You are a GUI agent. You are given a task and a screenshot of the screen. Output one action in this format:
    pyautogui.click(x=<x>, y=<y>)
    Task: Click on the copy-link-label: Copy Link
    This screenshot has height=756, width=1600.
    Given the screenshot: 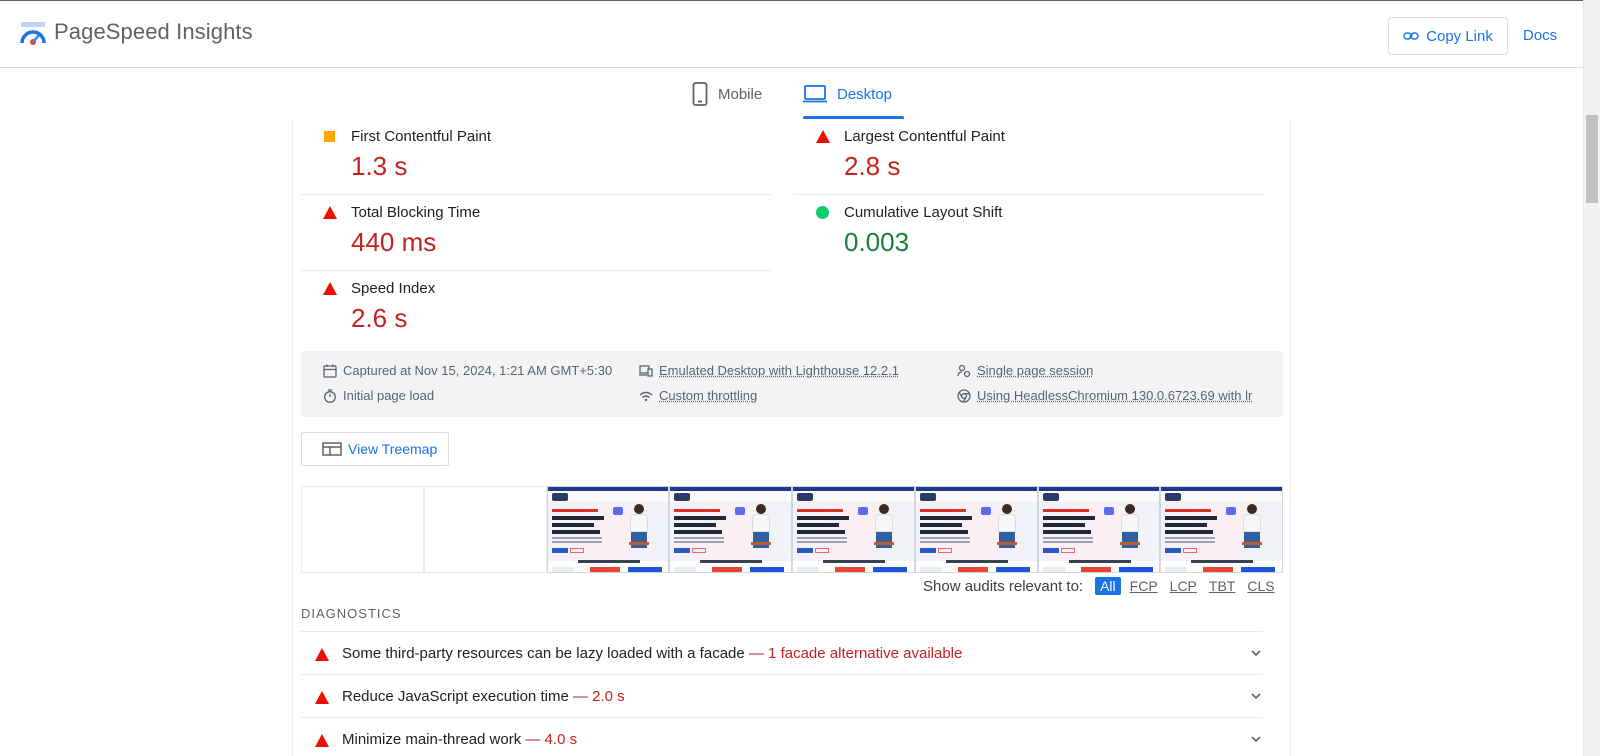 What is the action you would take?
    pyautogui.click(x=1459, y=36)
    